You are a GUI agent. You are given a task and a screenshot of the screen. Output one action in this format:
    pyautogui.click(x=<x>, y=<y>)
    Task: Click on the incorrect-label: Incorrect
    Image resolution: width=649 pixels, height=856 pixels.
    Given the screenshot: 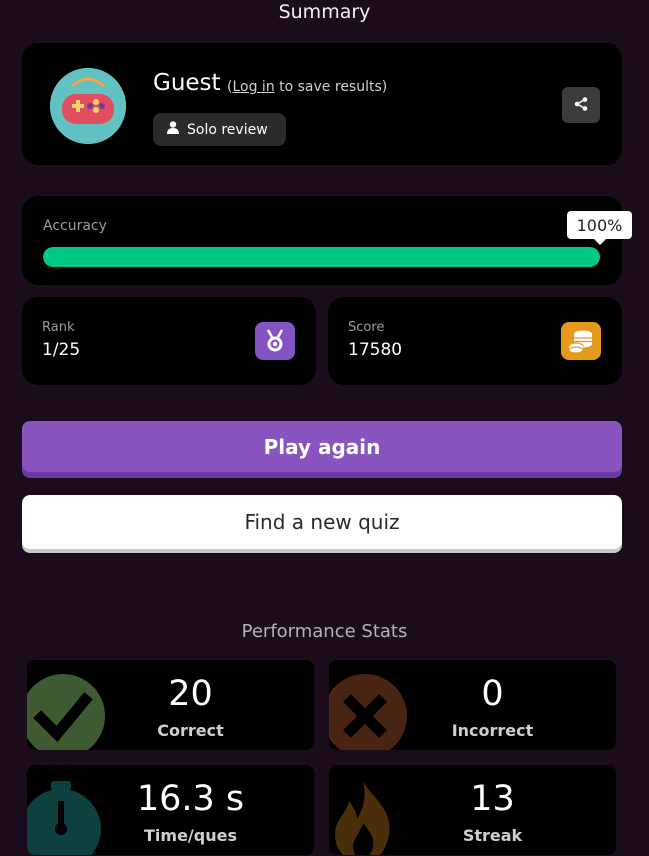 What is the action you would take?
    pyautogui.click(x=492, y=730)
    